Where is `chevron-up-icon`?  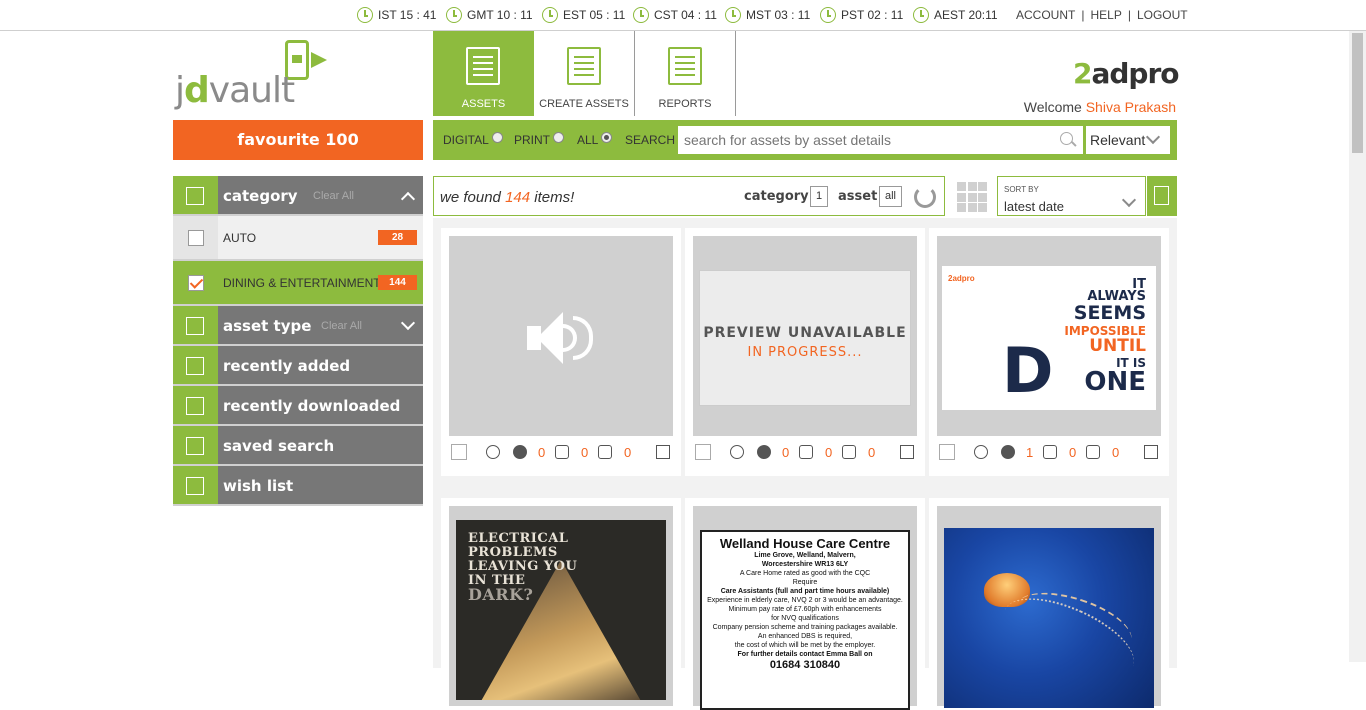 chevron-up-icon is located at coordinates (408, 199).